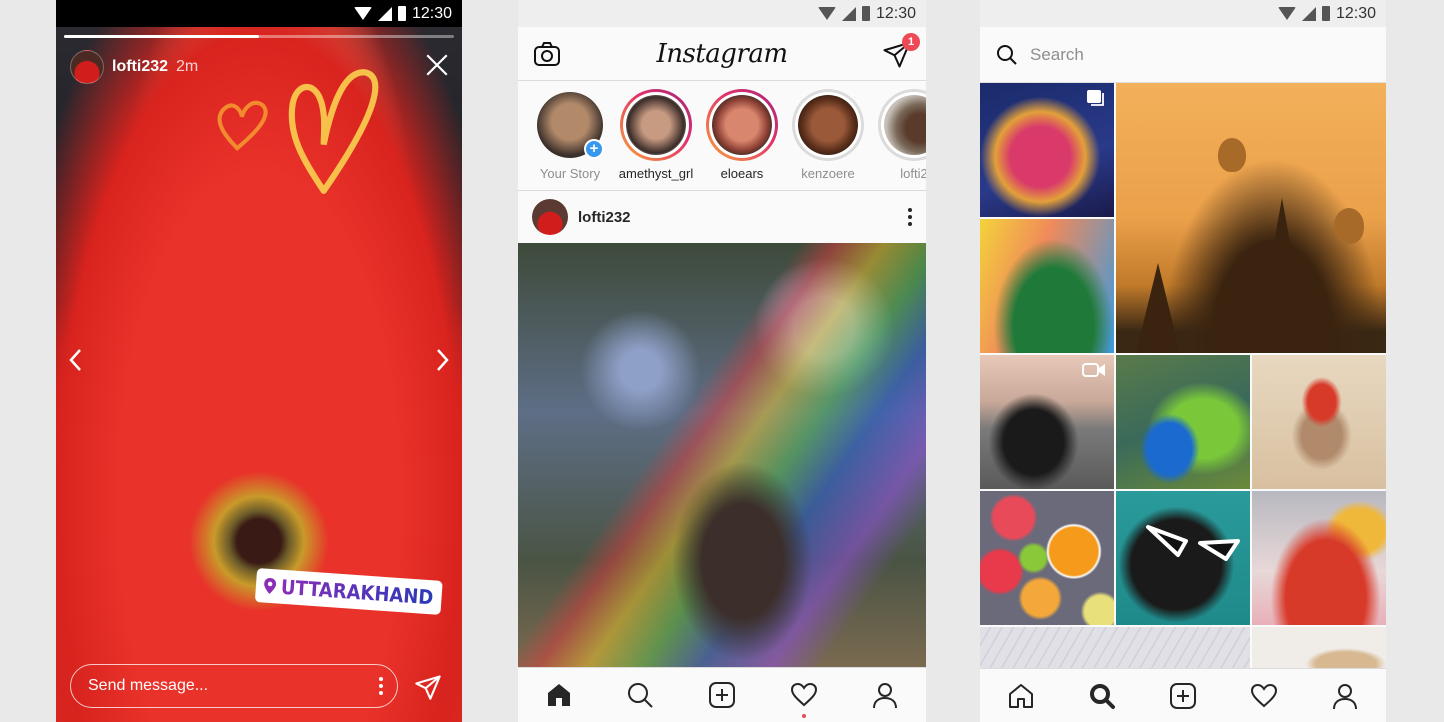 The image size is (1444, 722). Describe the element at coordinates (187, 66) in the screenshot. I see `story-time-ago: 2m` at that location.